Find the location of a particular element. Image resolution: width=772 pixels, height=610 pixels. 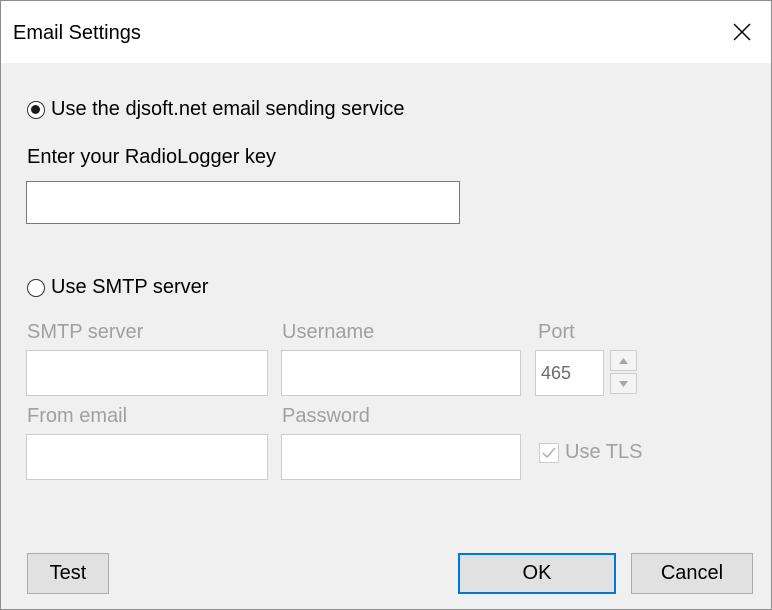

djsoft-service-option: Use the djsoft.net email sending service is located at coordinates (216, 109).